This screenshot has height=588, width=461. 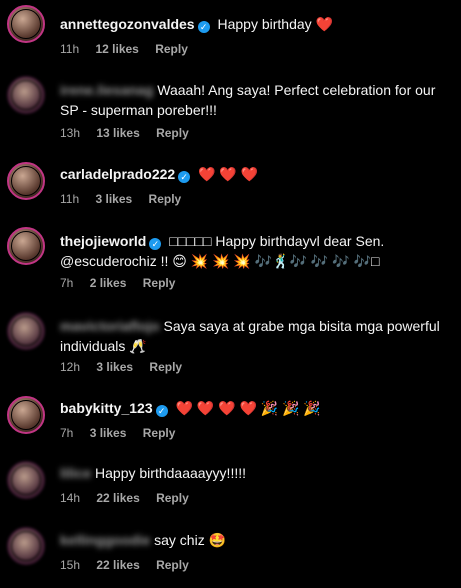 I want to click on comment-username: irene.liesanag, so click(x=106, y=90).